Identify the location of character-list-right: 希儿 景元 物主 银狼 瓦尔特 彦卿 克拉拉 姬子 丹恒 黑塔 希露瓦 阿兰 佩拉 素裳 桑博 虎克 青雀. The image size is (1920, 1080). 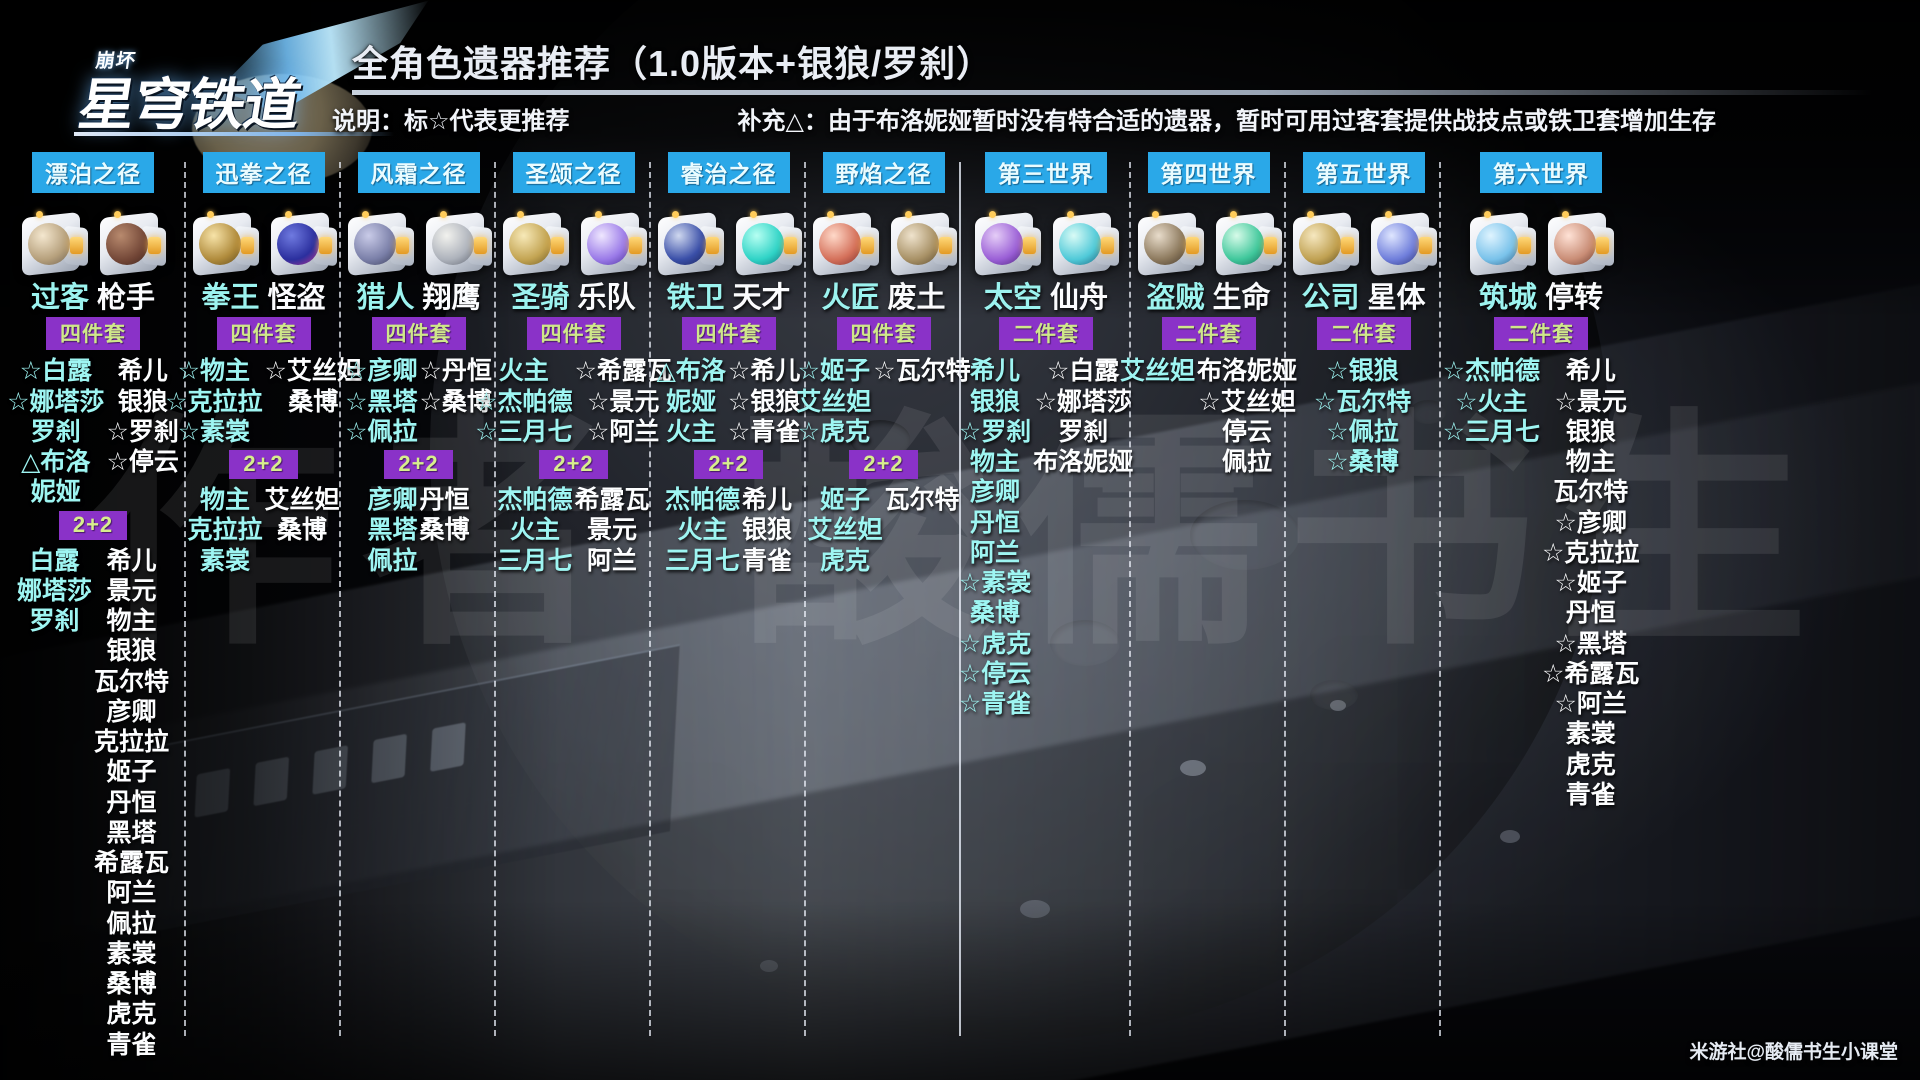
(131, 803).